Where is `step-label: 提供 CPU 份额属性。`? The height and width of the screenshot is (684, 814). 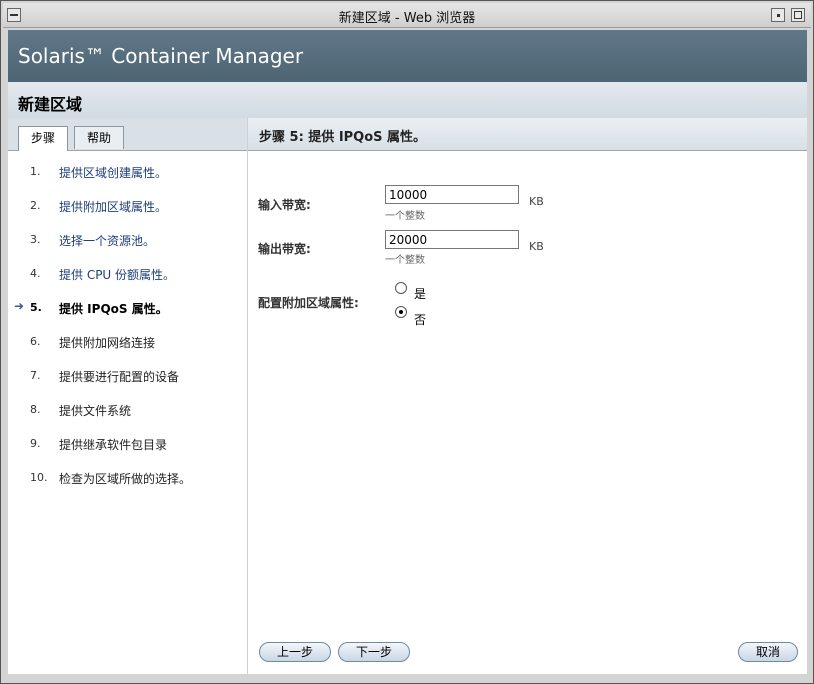 step-label: 提供 CPU 份额属性。 is located at coordinates (117, 274).